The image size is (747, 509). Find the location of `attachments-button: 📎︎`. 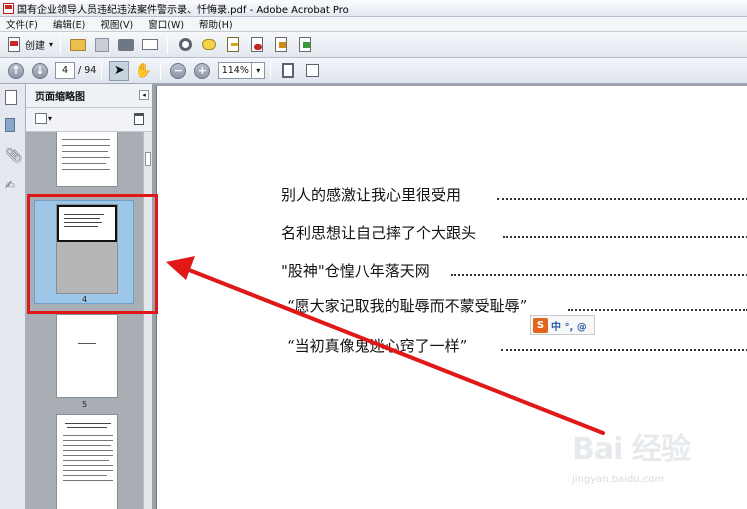

attachments-button: 📎︎ is located at coordinates (14, 156).